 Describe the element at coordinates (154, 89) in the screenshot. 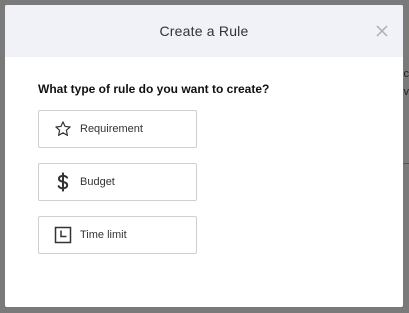

I see `rule-type-question: What type of rule do you want to create?` at that location.